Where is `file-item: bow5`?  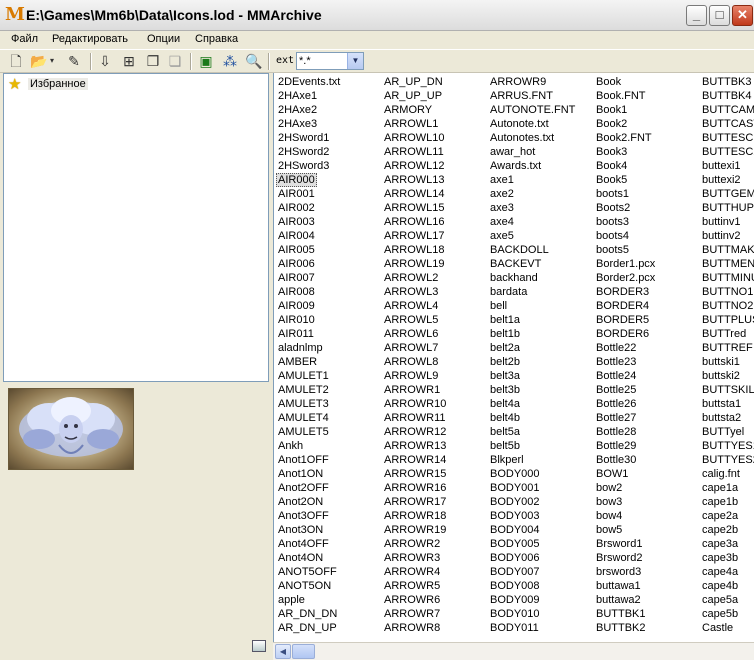 file-item: bow5 is located at coordinates (608, 530).